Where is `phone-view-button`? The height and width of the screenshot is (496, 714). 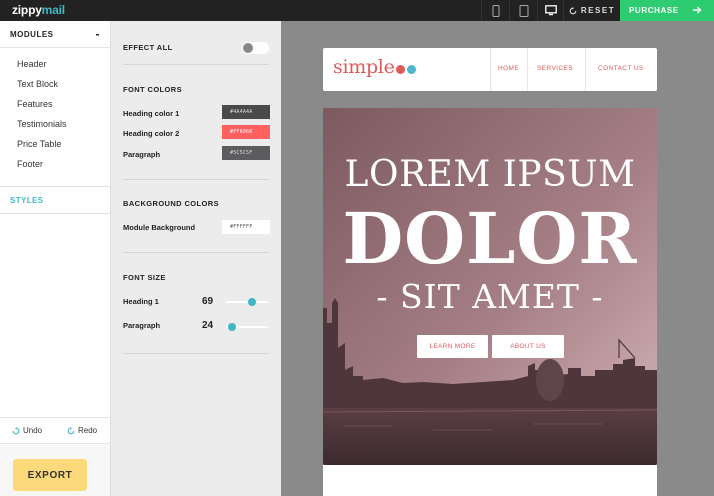
phone-view-button is located at coordinates (495, 10).